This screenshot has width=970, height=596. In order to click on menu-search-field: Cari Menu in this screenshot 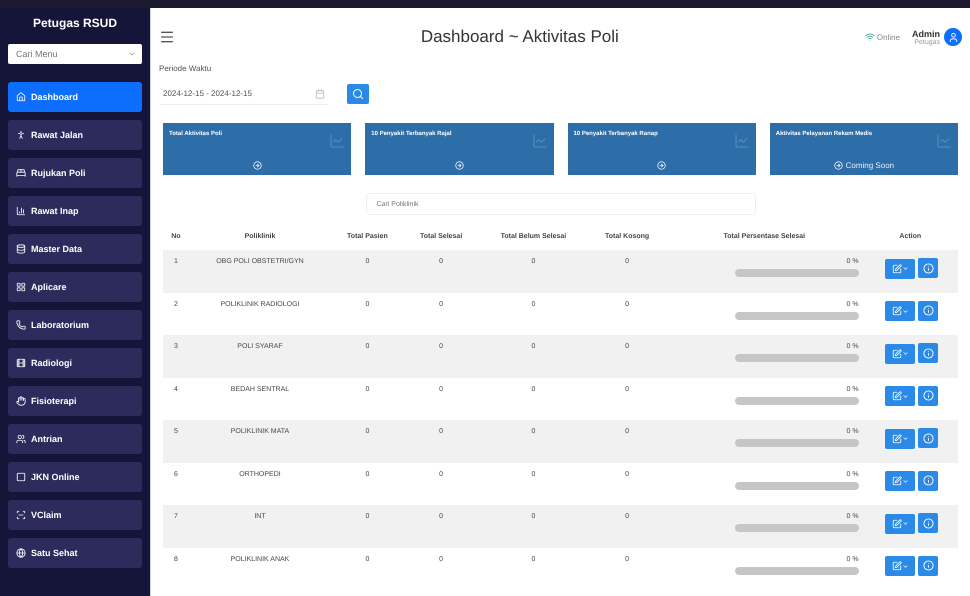, I will do `click(75, 54)`.